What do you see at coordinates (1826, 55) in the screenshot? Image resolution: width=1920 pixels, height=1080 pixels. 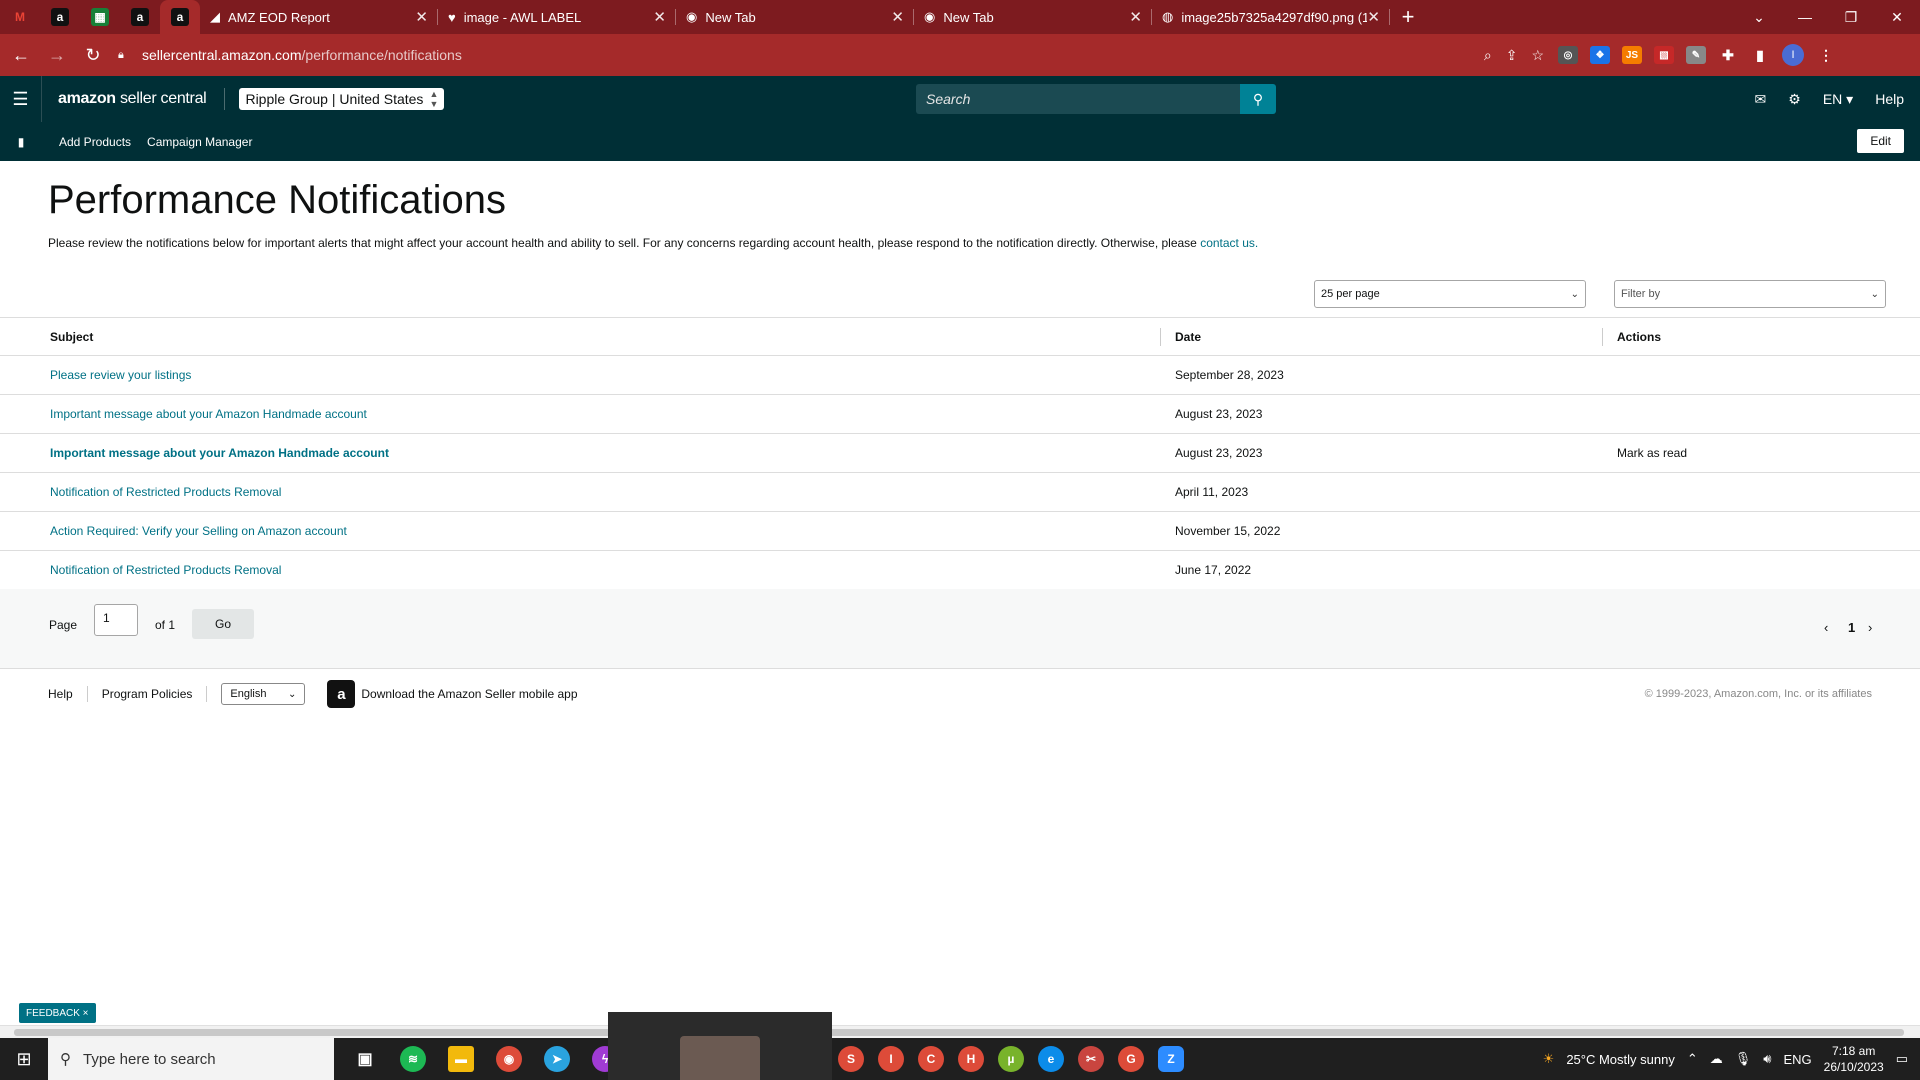 I see `menu-kebab-icon: ⋮` at bounding box center [1826, 55].